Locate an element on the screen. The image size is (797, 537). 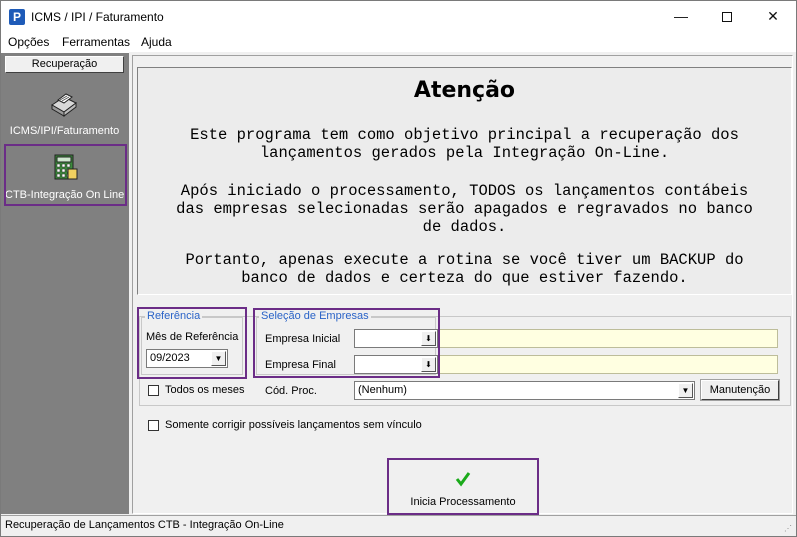
cod-proc-label: Cód. Proc. is located at coordinates (291, 391).